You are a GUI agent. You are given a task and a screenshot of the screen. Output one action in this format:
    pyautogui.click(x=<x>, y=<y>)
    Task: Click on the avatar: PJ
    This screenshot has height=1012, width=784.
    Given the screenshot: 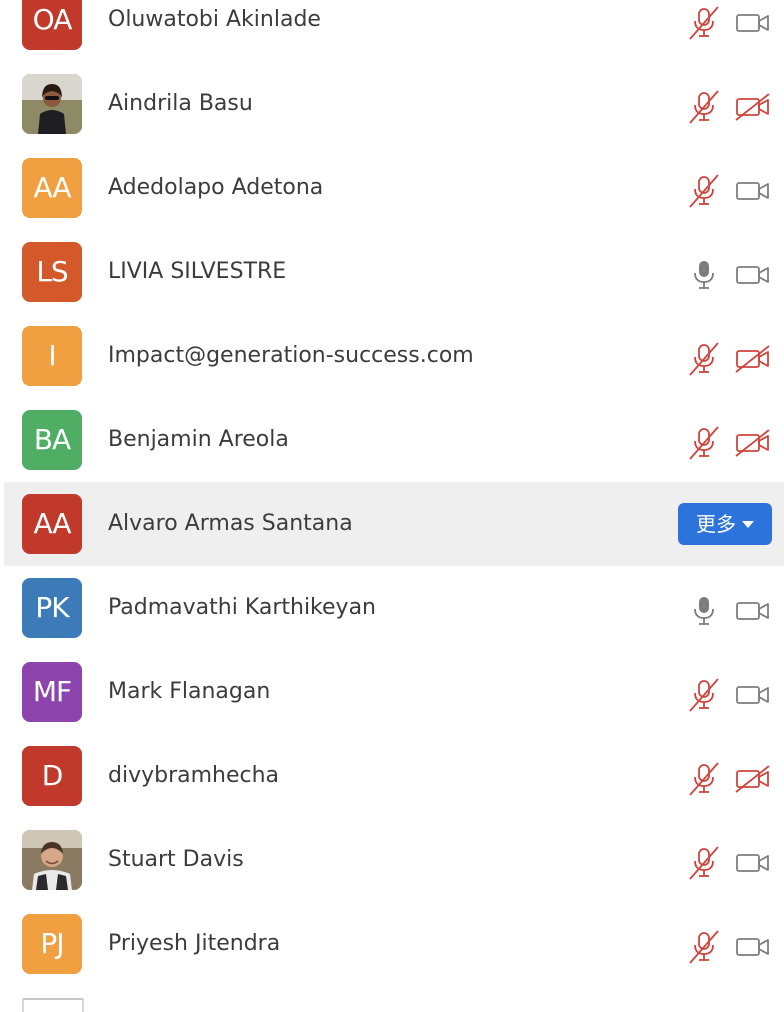 What is the action you would take?
    pyautogui.click(x=52, y=944)
    